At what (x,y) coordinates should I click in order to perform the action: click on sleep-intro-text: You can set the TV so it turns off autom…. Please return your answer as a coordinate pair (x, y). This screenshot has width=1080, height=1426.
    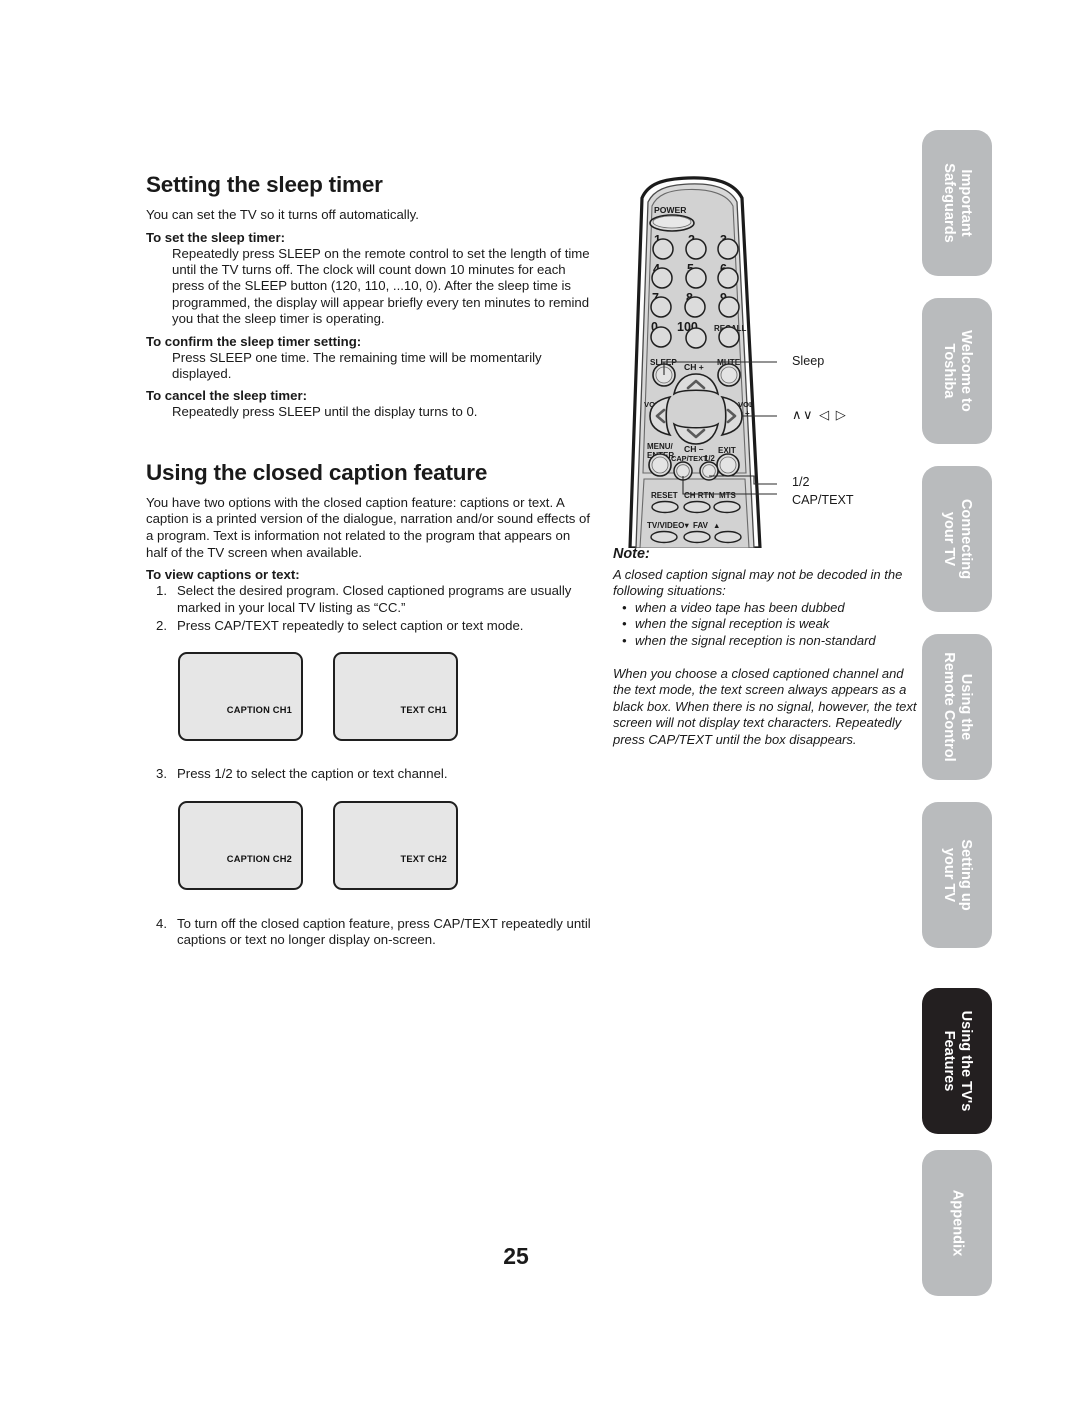
    Looking at the image, I should click on (282, 214).